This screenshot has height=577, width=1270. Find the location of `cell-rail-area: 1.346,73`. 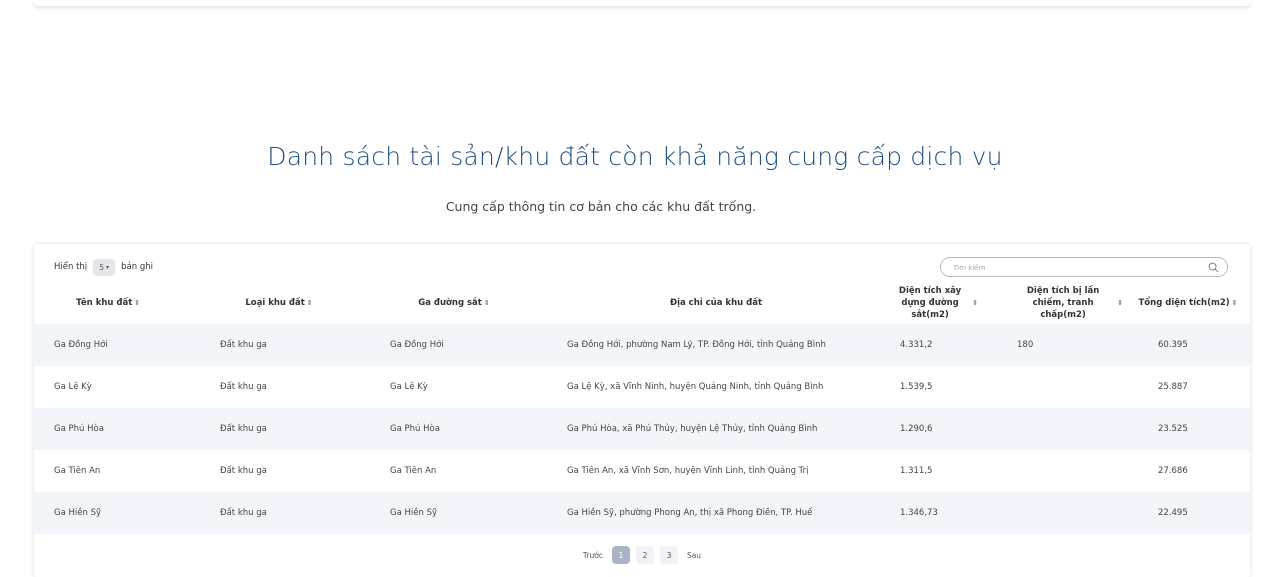

cell-rail-area: 1.346,73 is located at coordinates (919, 513).